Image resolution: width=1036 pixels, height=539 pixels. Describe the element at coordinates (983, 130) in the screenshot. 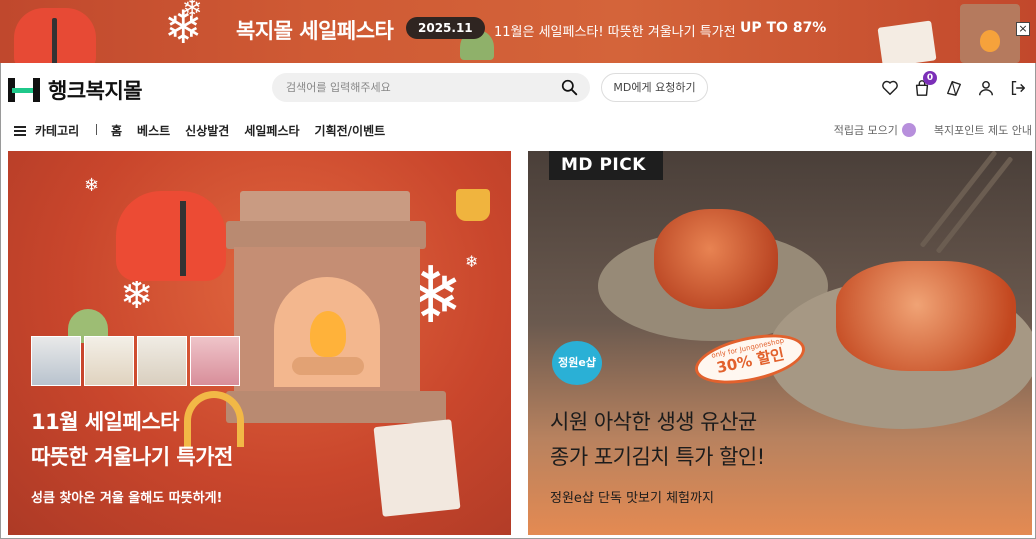

I see `welfare-guide-link: 복지포인트 제도 안내` at that location.